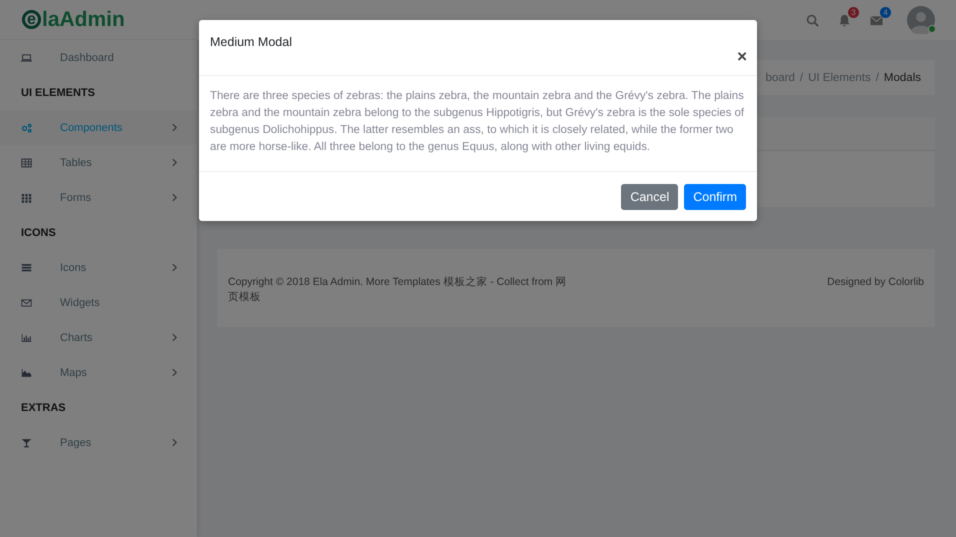 The image size is (956, 537). Describe the element at coordinates (853, 12) in the screenshot. I see `notification-count: 3` at that location.